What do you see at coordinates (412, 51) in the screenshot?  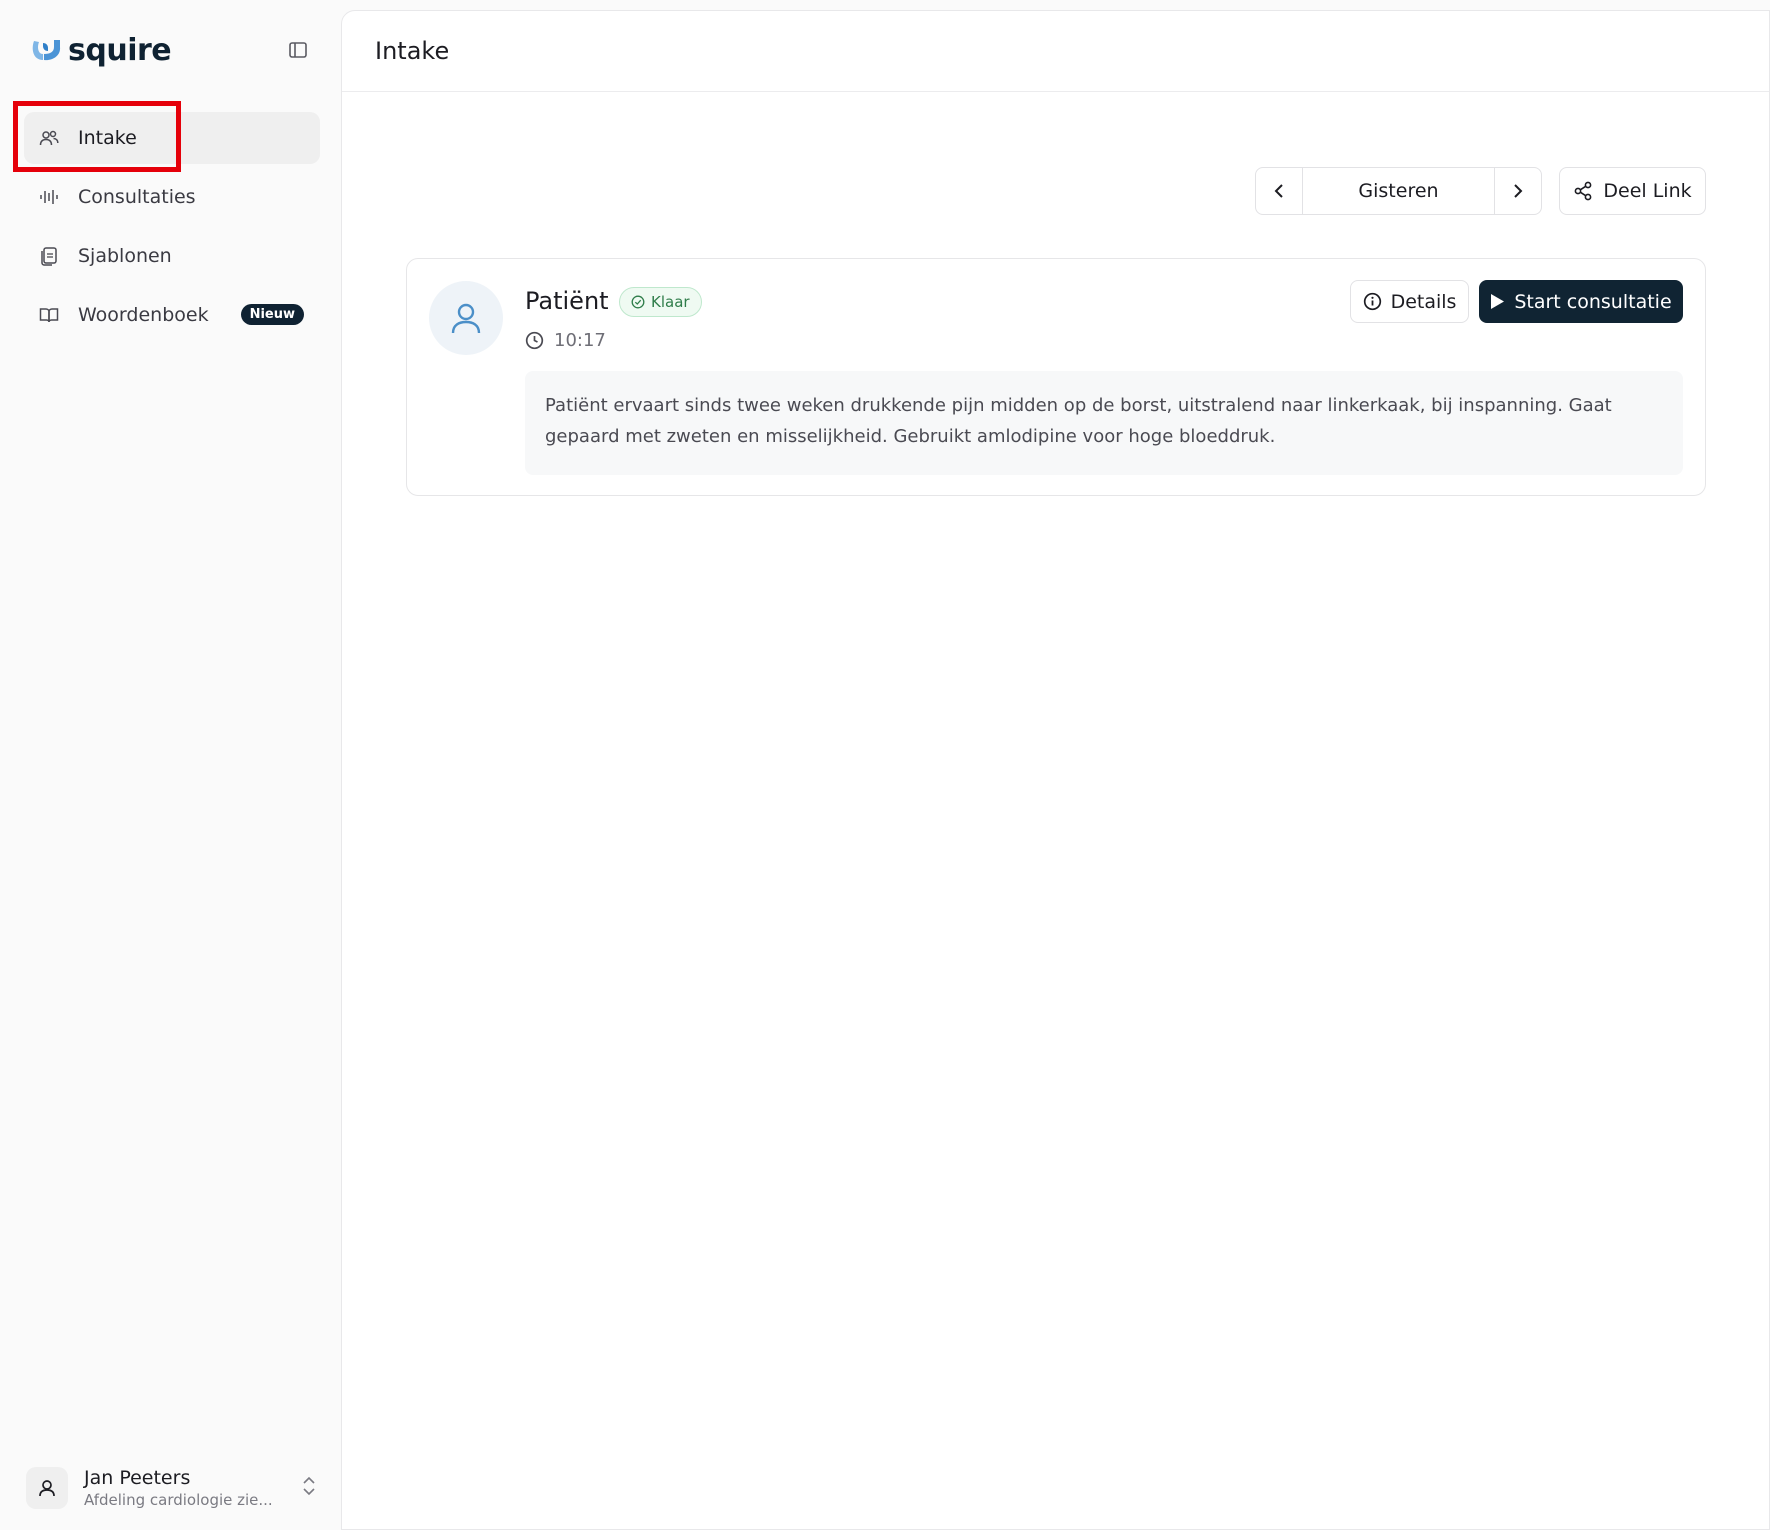 I see `page-title: Intake` at bounding box center [412, 51].